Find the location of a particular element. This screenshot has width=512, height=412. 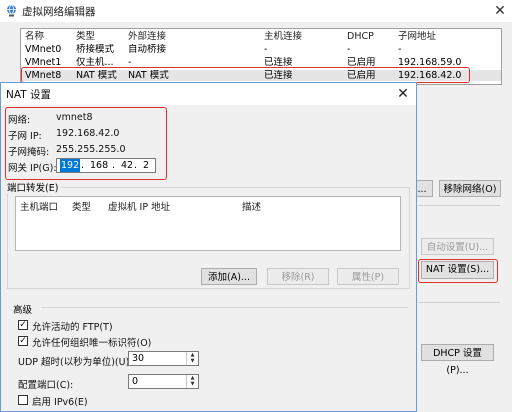

gateway-ip-input: 192 . 168 . 42 . 2 is located at coordinates (106, 165).